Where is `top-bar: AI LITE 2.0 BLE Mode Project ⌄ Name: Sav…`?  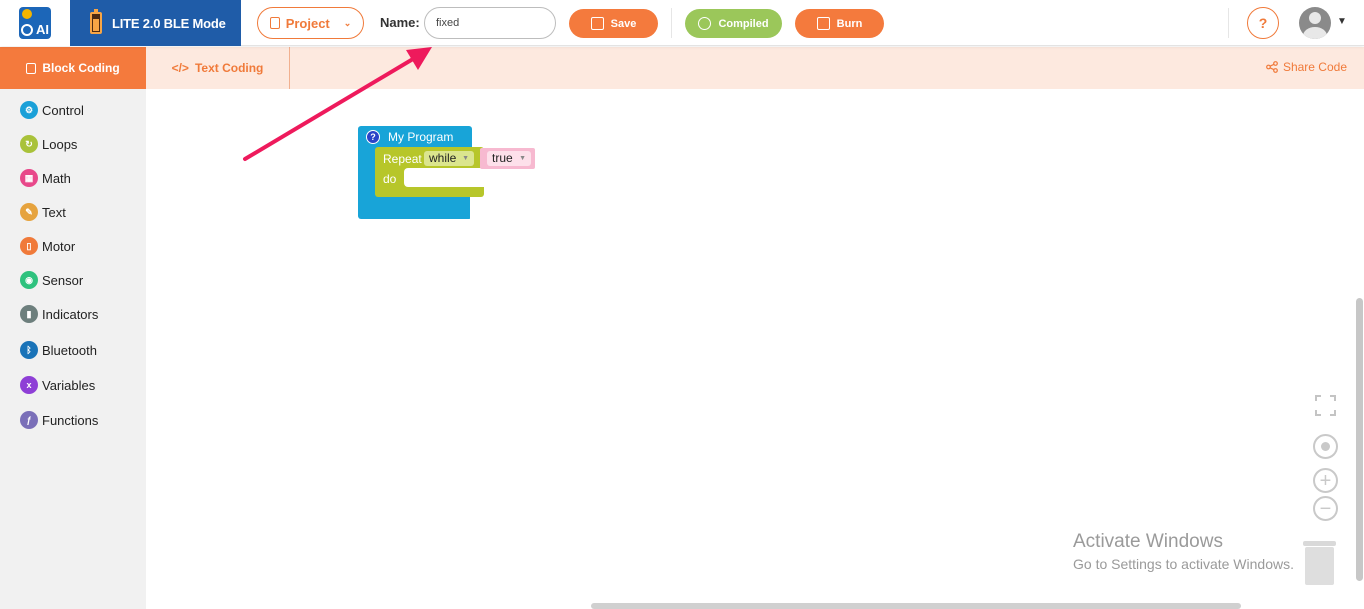
top-bar: AI LITE 2.0 BLE Mode Project ⌄ Name: Sav… is located at coordinates (682, 23).